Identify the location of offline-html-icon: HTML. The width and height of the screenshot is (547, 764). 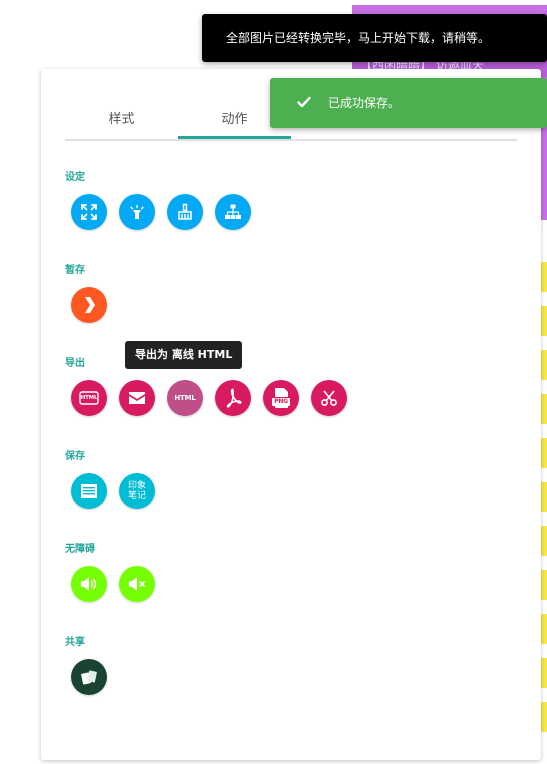
(185, 398).